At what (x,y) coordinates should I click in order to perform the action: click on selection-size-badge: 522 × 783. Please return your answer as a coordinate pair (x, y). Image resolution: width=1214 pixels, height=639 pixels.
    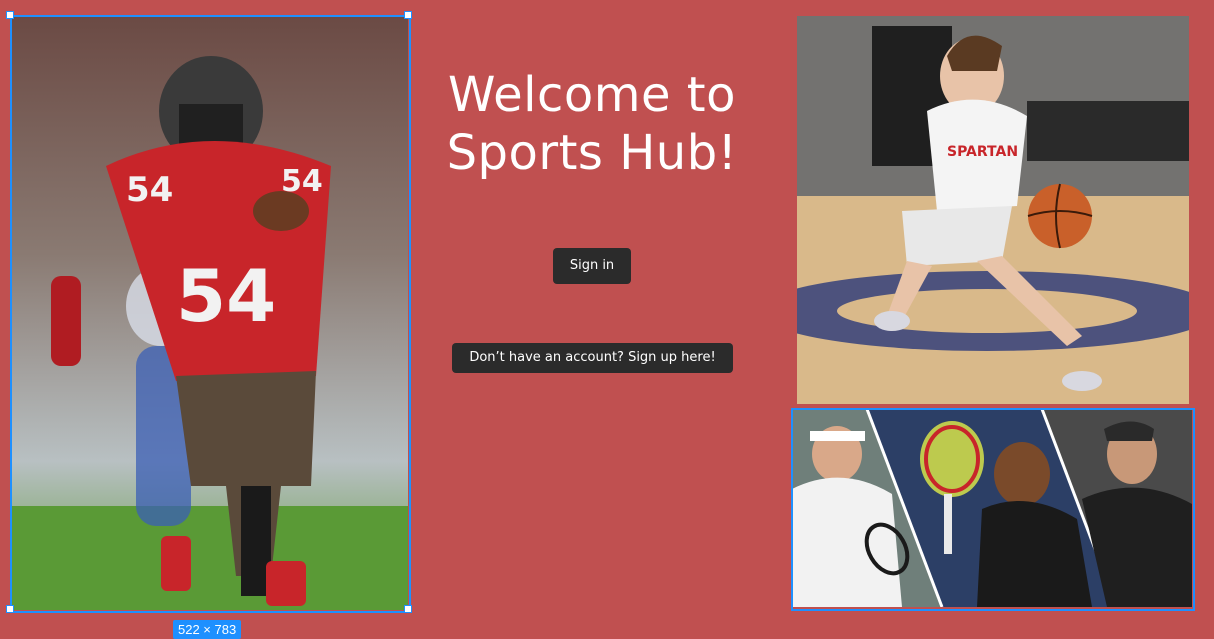
    Looking at the image, I should click on (207, 629).